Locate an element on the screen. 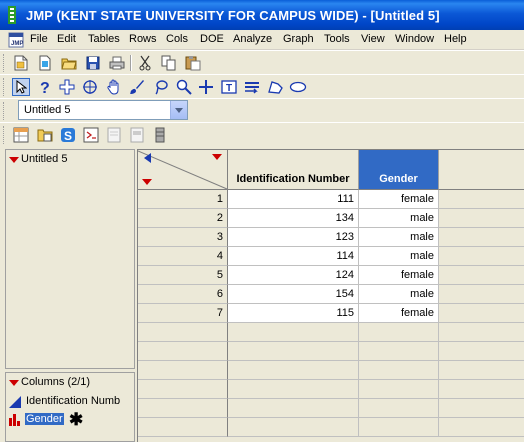 The image size is (524, 442). crosshair-icon is located at coordinates (67, 87).